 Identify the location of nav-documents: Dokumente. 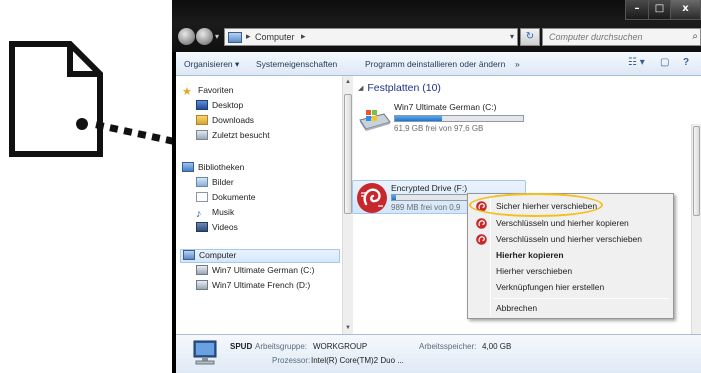
(225, 199).